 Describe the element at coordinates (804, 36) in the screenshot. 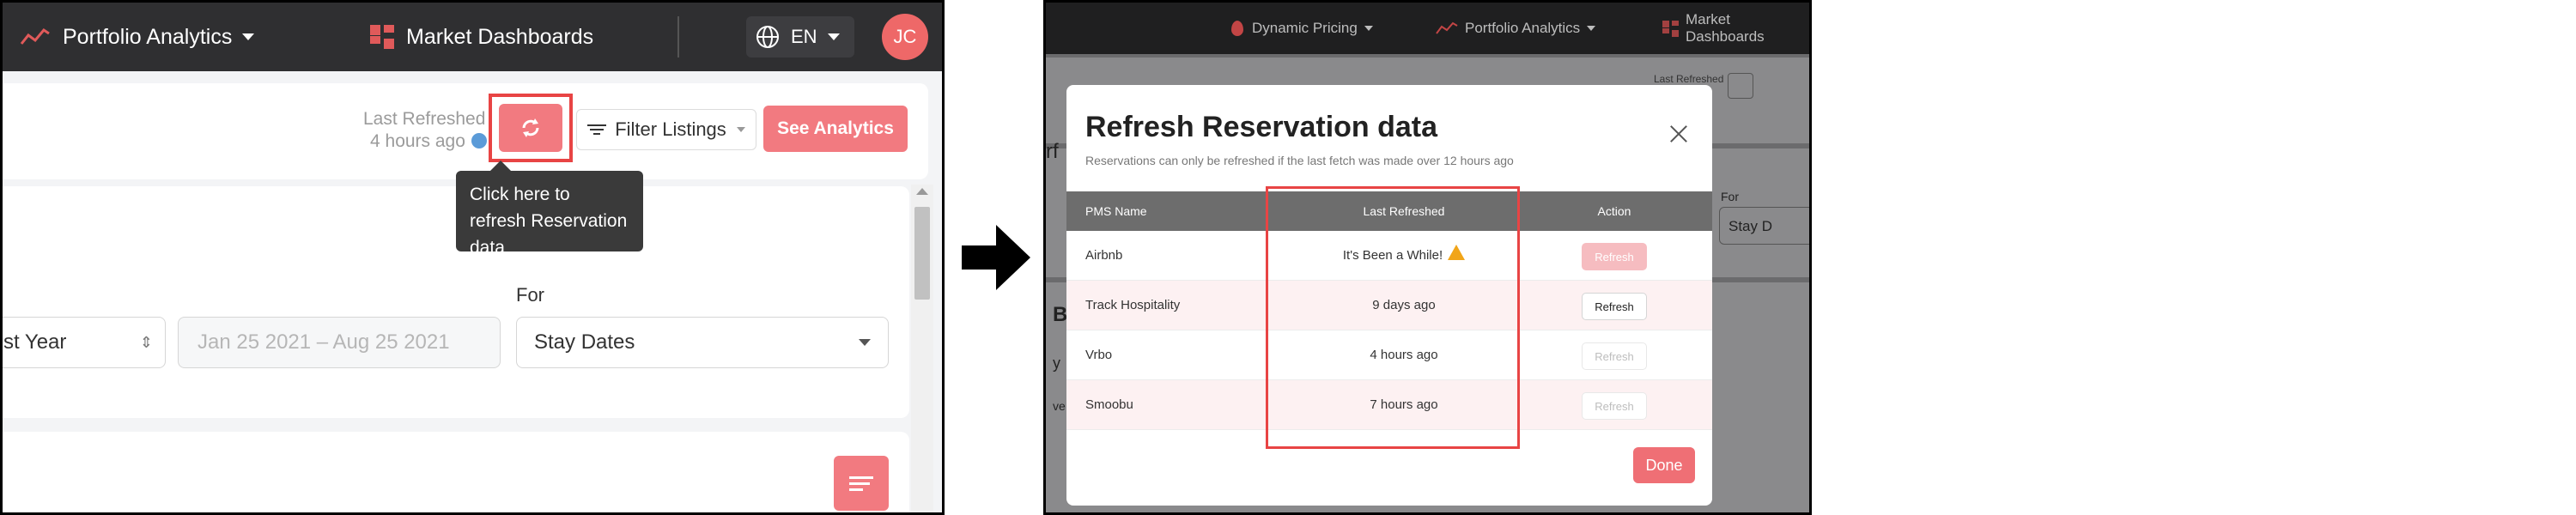

I see `language-label: EN` at that location.